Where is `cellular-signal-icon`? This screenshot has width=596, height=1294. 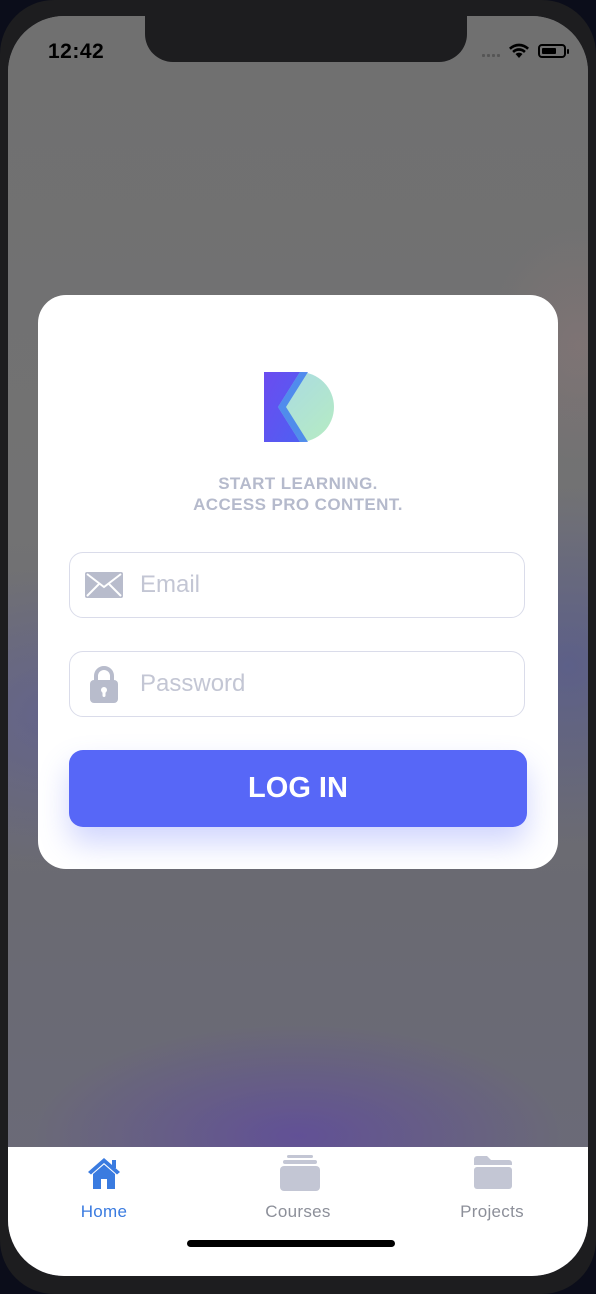 cellular-signal-icon is located at coordinates (491, 51).